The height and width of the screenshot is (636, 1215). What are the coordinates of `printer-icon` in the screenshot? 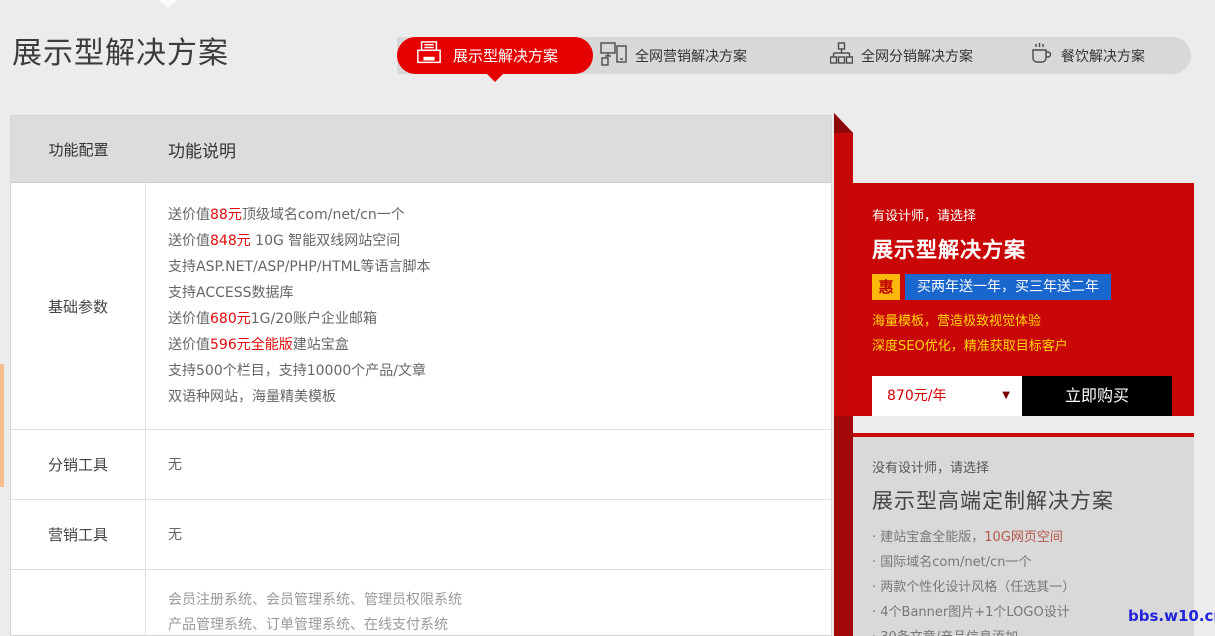 It's located at (429, 55).